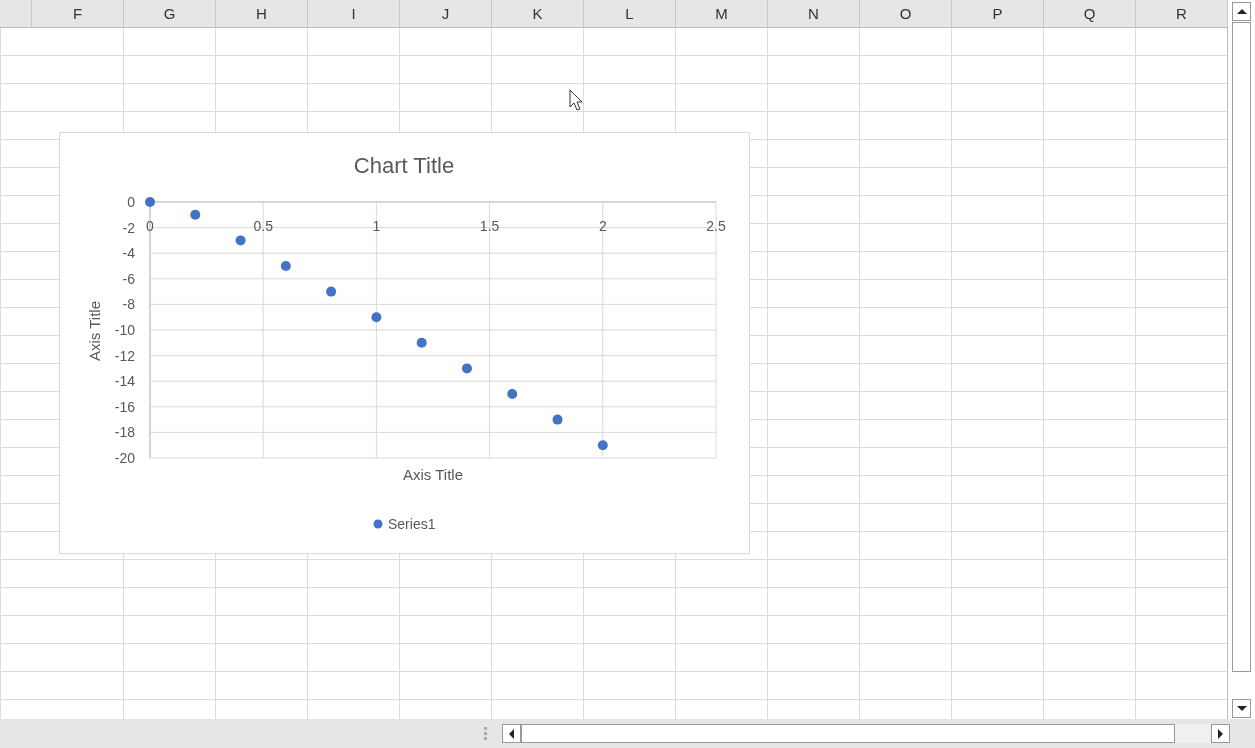  I want to click on splitter-handle-icon, so click(486, 733).